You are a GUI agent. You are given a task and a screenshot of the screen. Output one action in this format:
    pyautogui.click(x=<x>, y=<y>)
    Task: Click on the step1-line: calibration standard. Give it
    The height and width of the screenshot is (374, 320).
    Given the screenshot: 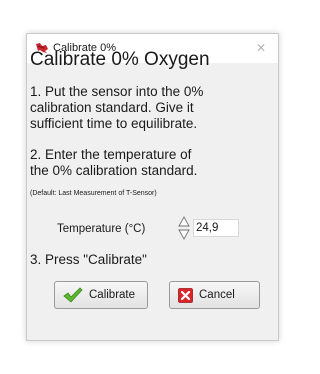 What is the action you would take?
    pyautogui.click(x=112, y=107)
    